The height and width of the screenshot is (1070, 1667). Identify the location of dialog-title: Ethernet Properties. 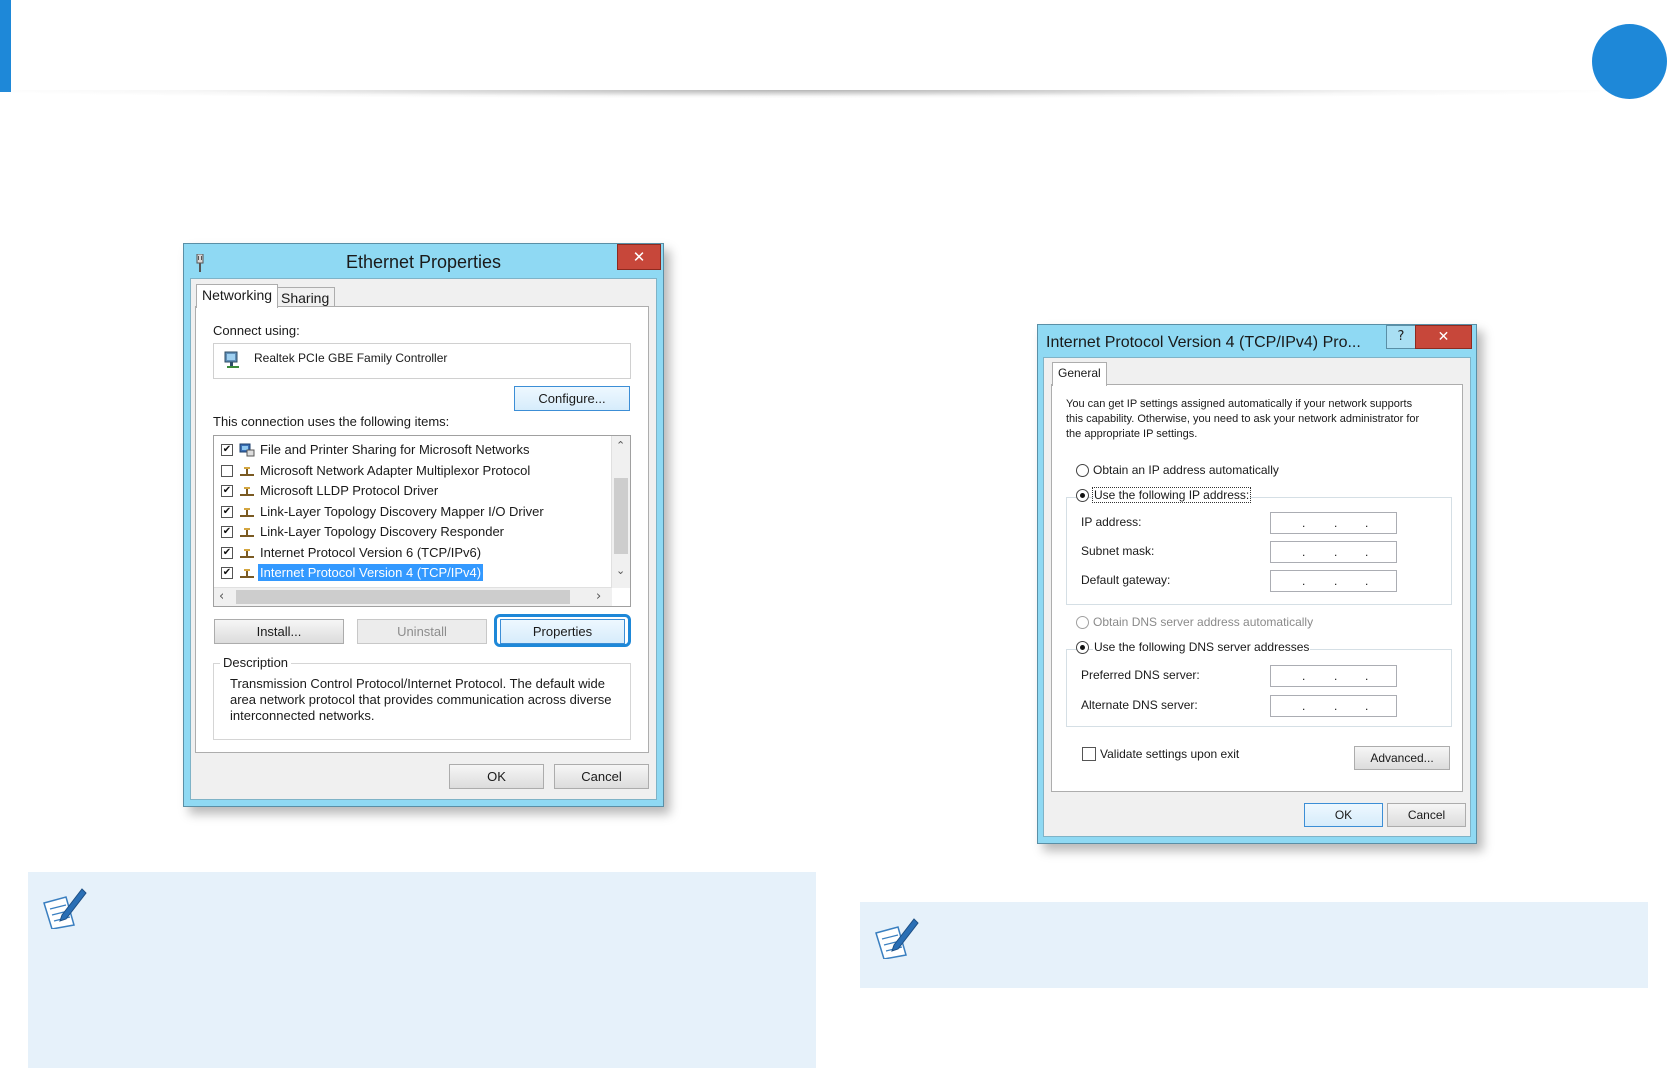
(423, 262).